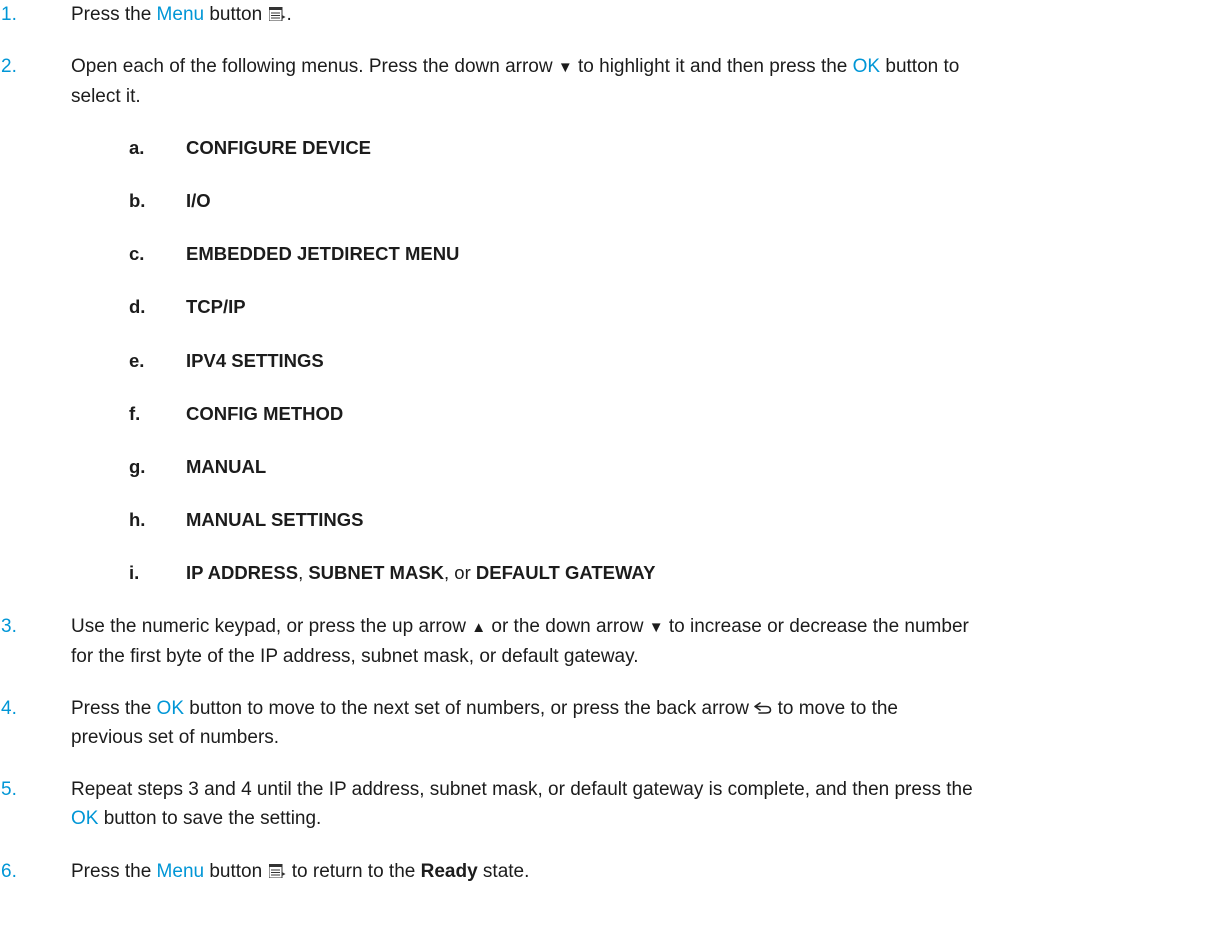 The height and width of the screenshot is (947, 1214). Describe the element at coordinates (9, 708) in the screenshot. I see `step-number: 4.` at that location.